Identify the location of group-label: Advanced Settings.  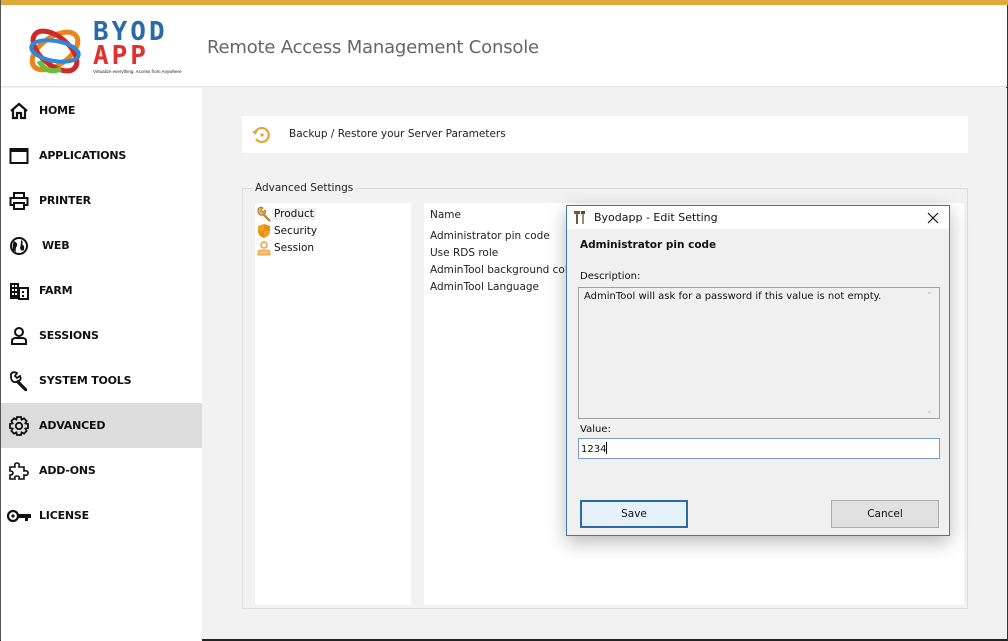
(304, 188).